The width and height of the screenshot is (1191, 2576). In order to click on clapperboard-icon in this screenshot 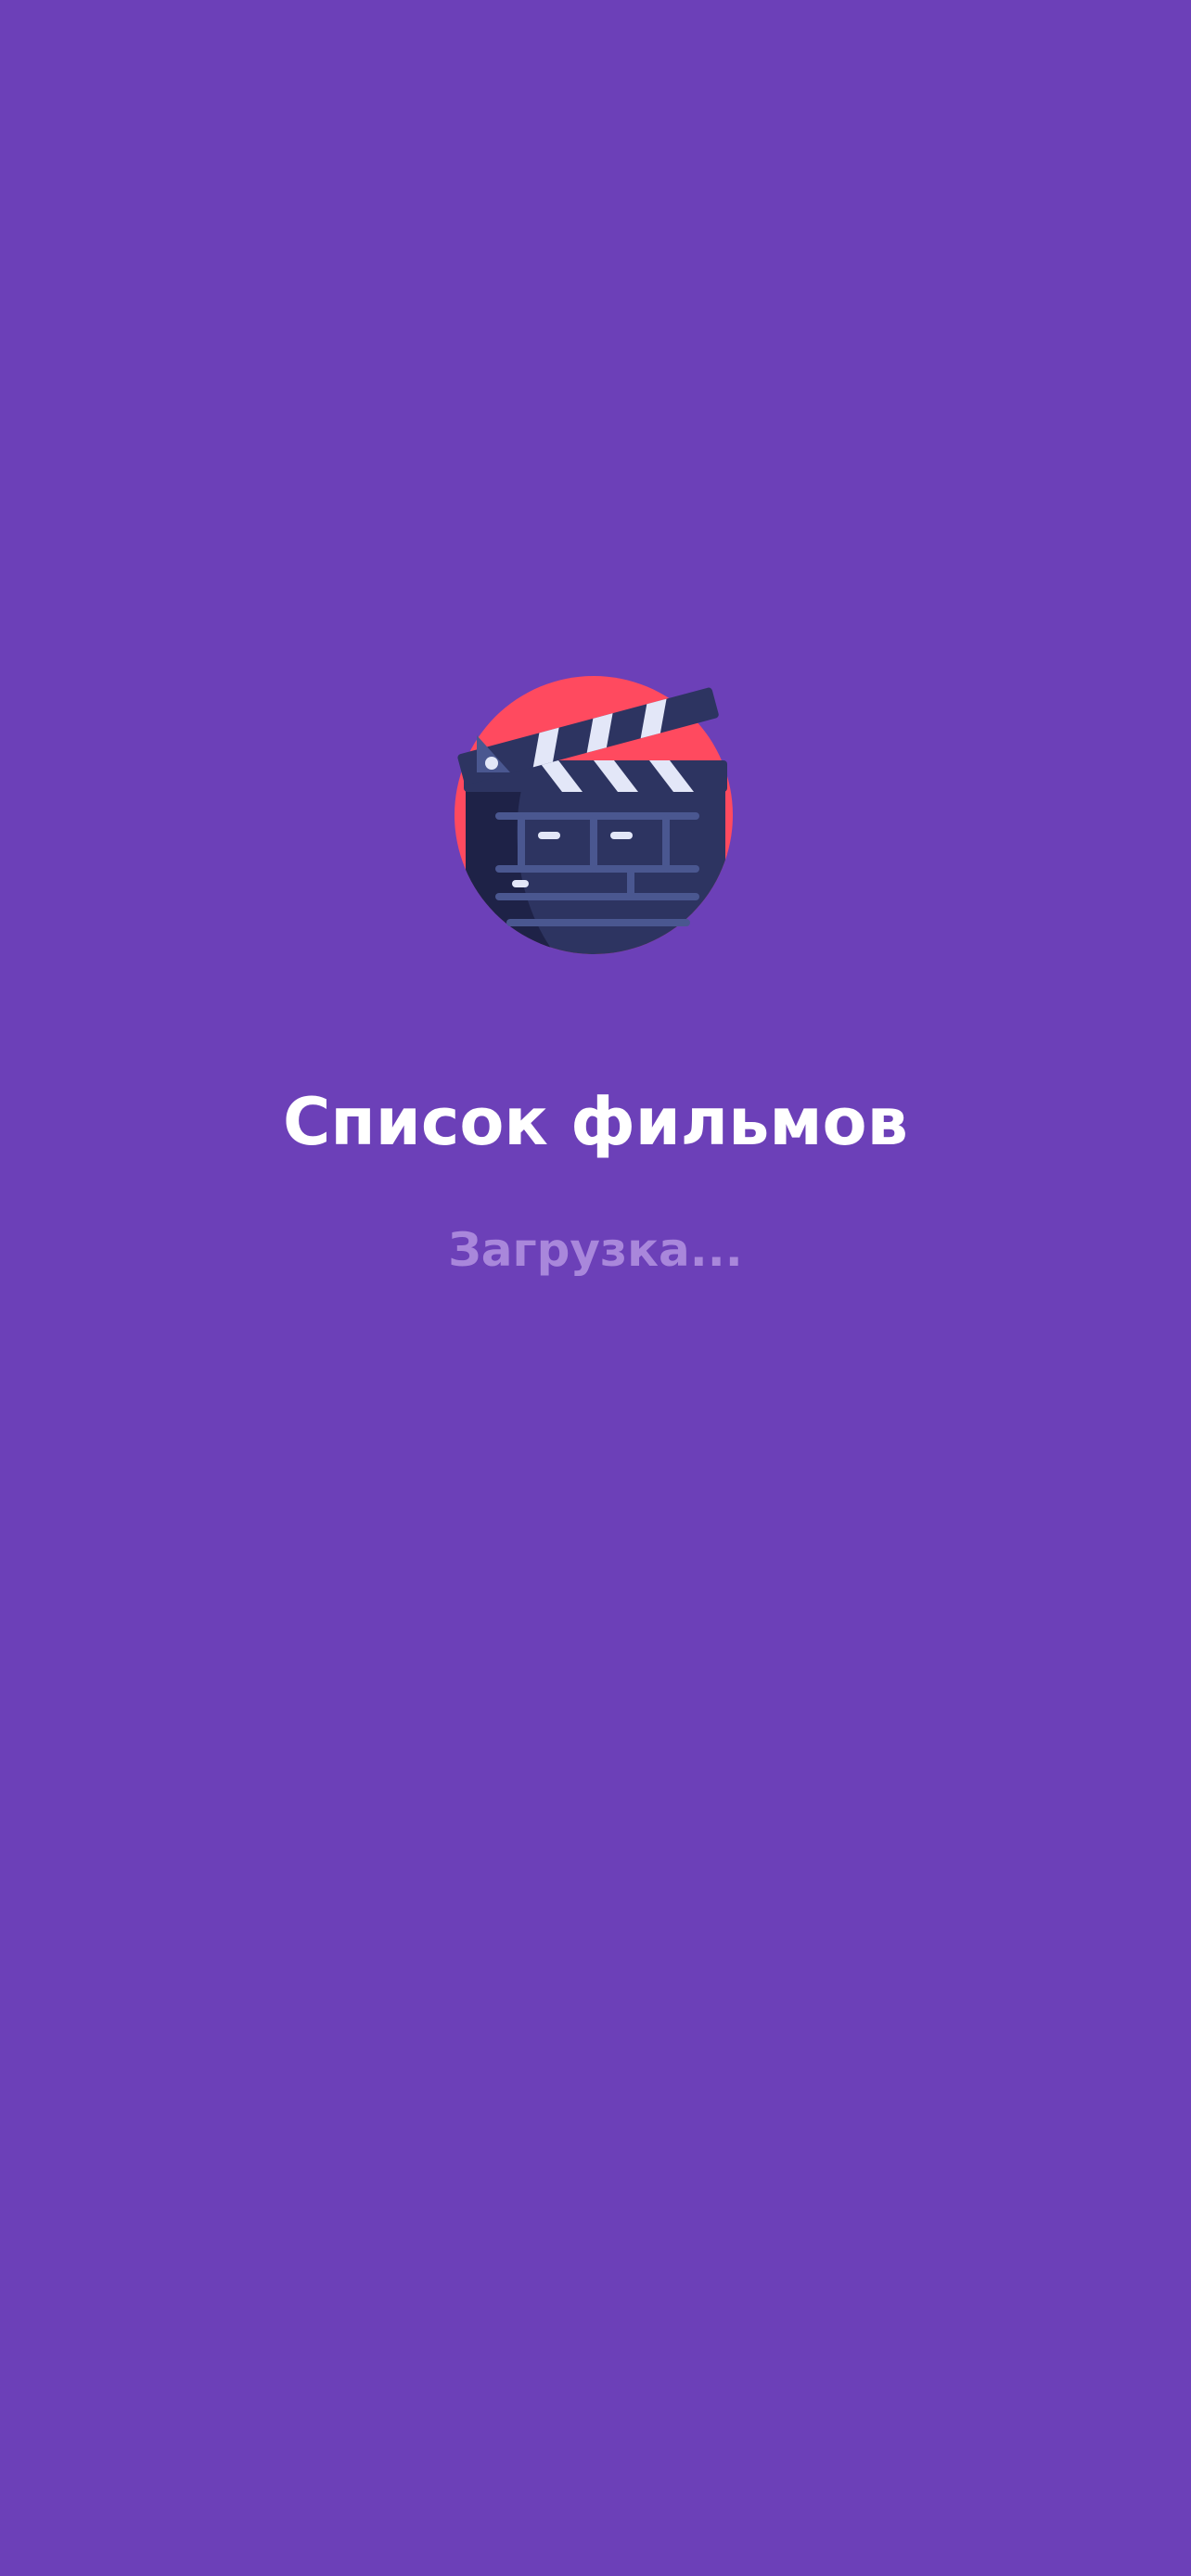, I will do `click(594, 815)`.